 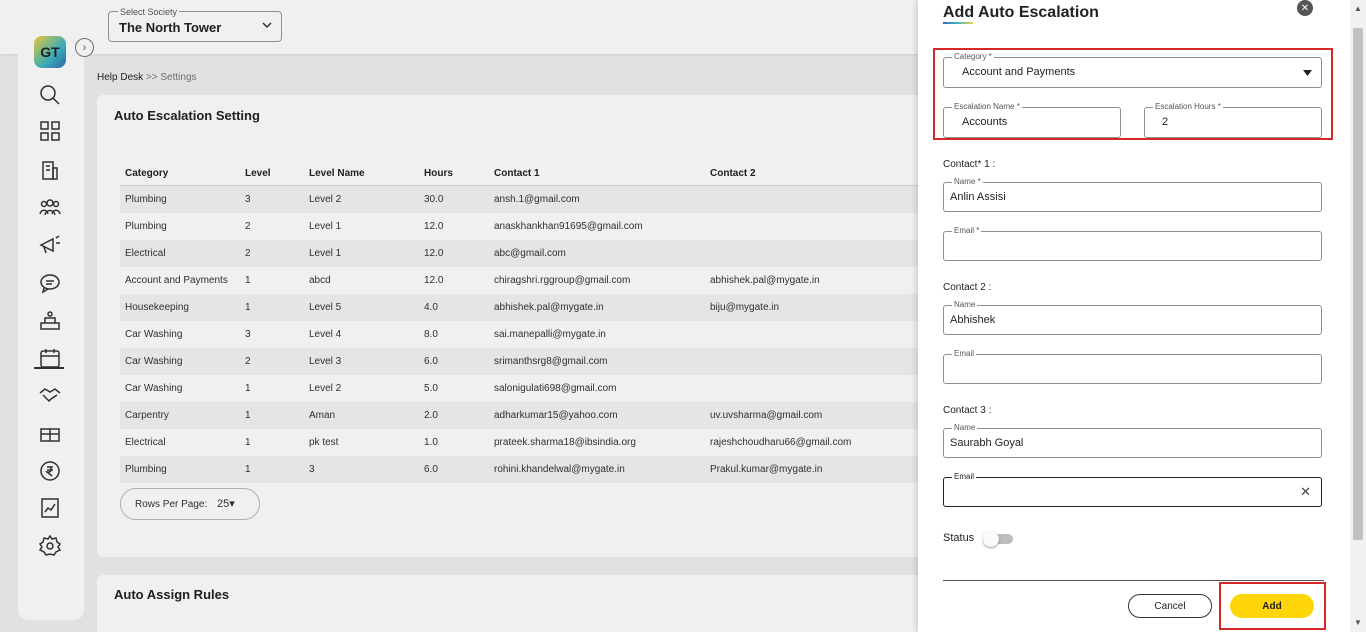 I want to click on escalation-hours-label: Escalation Hours *, so click(x=1188, y=107).